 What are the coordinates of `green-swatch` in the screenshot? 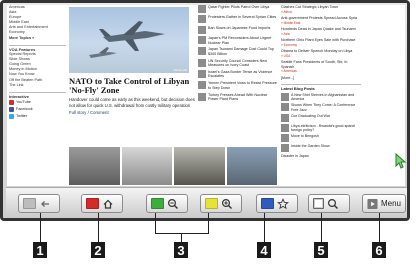 It's located at (157, 203).